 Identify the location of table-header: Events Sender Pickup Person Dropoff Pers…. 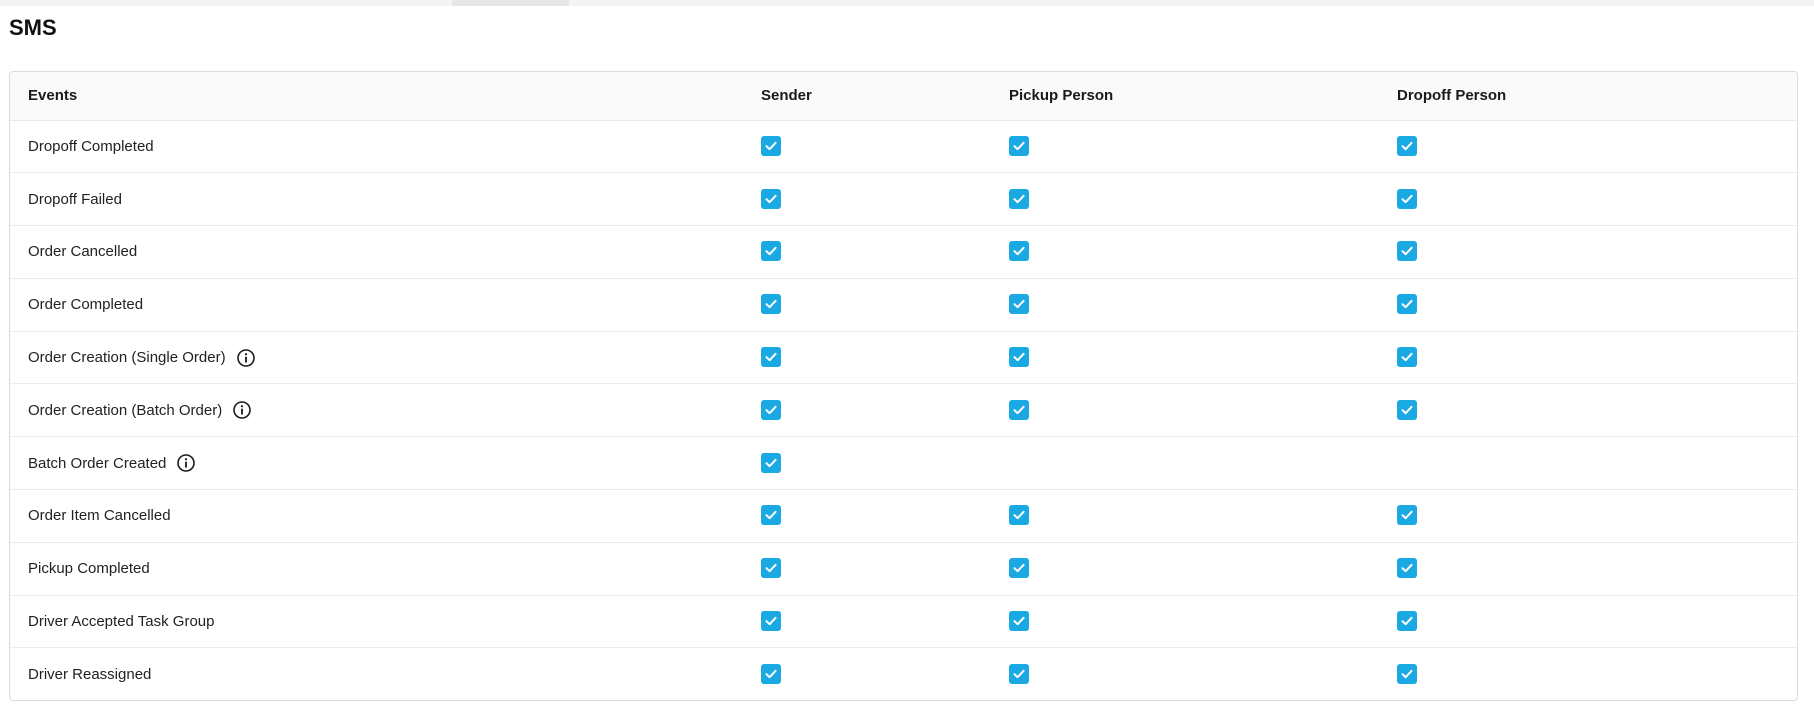
(903, 96).